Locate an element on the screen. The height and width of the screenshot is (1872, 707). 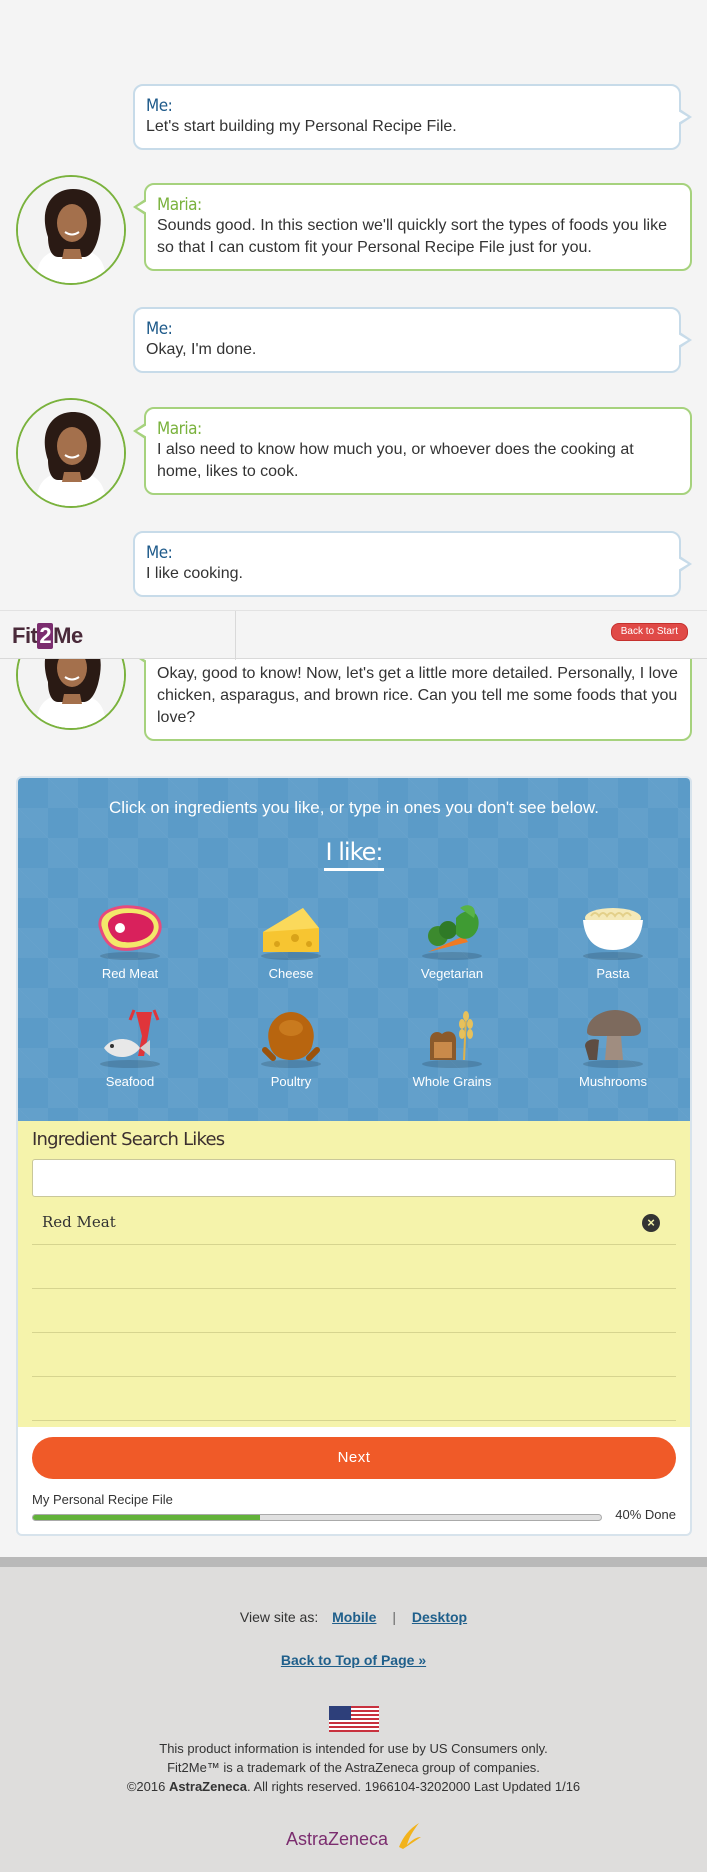
category-label: Whole Grains is located at coordinates (452, 1081).